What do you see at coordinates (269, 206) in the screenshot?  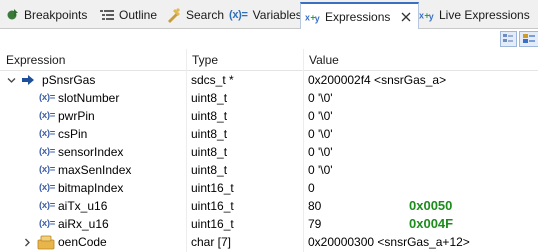 I see `table-row: (x)= aiTx_u16 uint16_t 80 0x0050` at bounding box center [269, 206].